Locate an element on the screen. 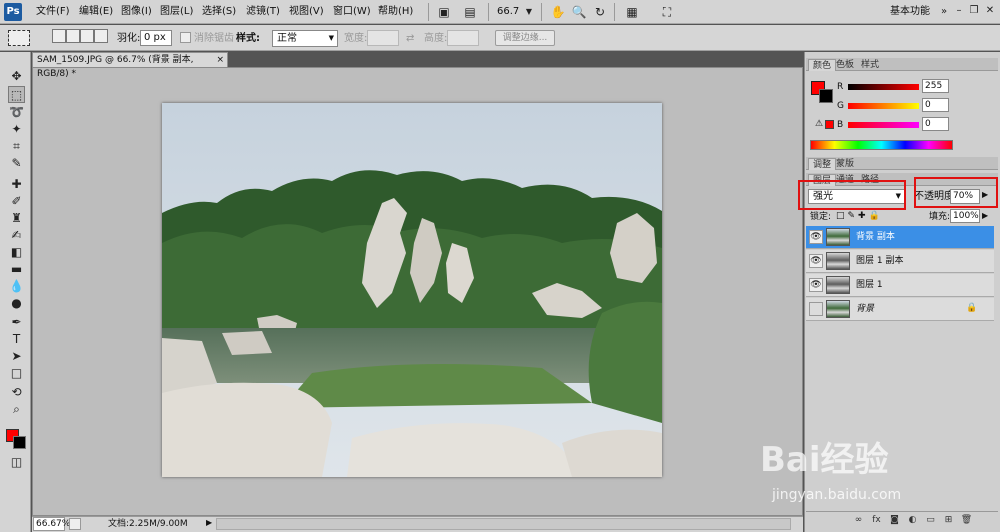 Image resolution: width=1000 pixels, height=532 pixels. close-tab-icon: × is located at coordinates (220, 60).